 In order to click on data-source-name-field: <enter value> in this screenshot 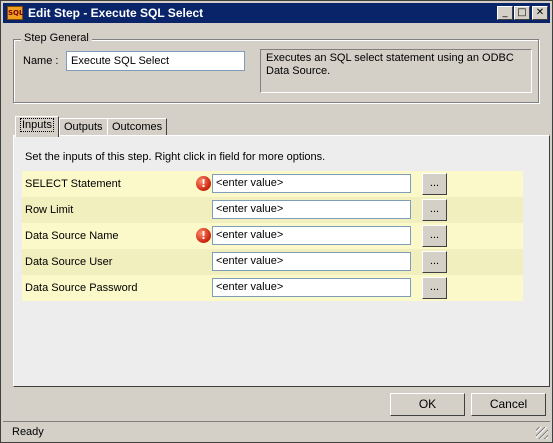, I will do `click(311, 235)`.